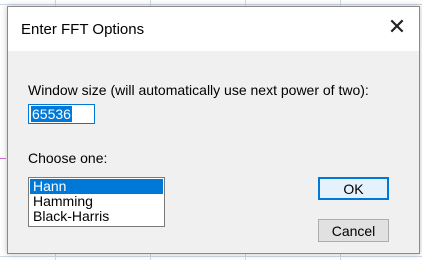  Describe the element at coordinates (397, 27) in the screenshot. I see `close-icon: ✕` at that location.